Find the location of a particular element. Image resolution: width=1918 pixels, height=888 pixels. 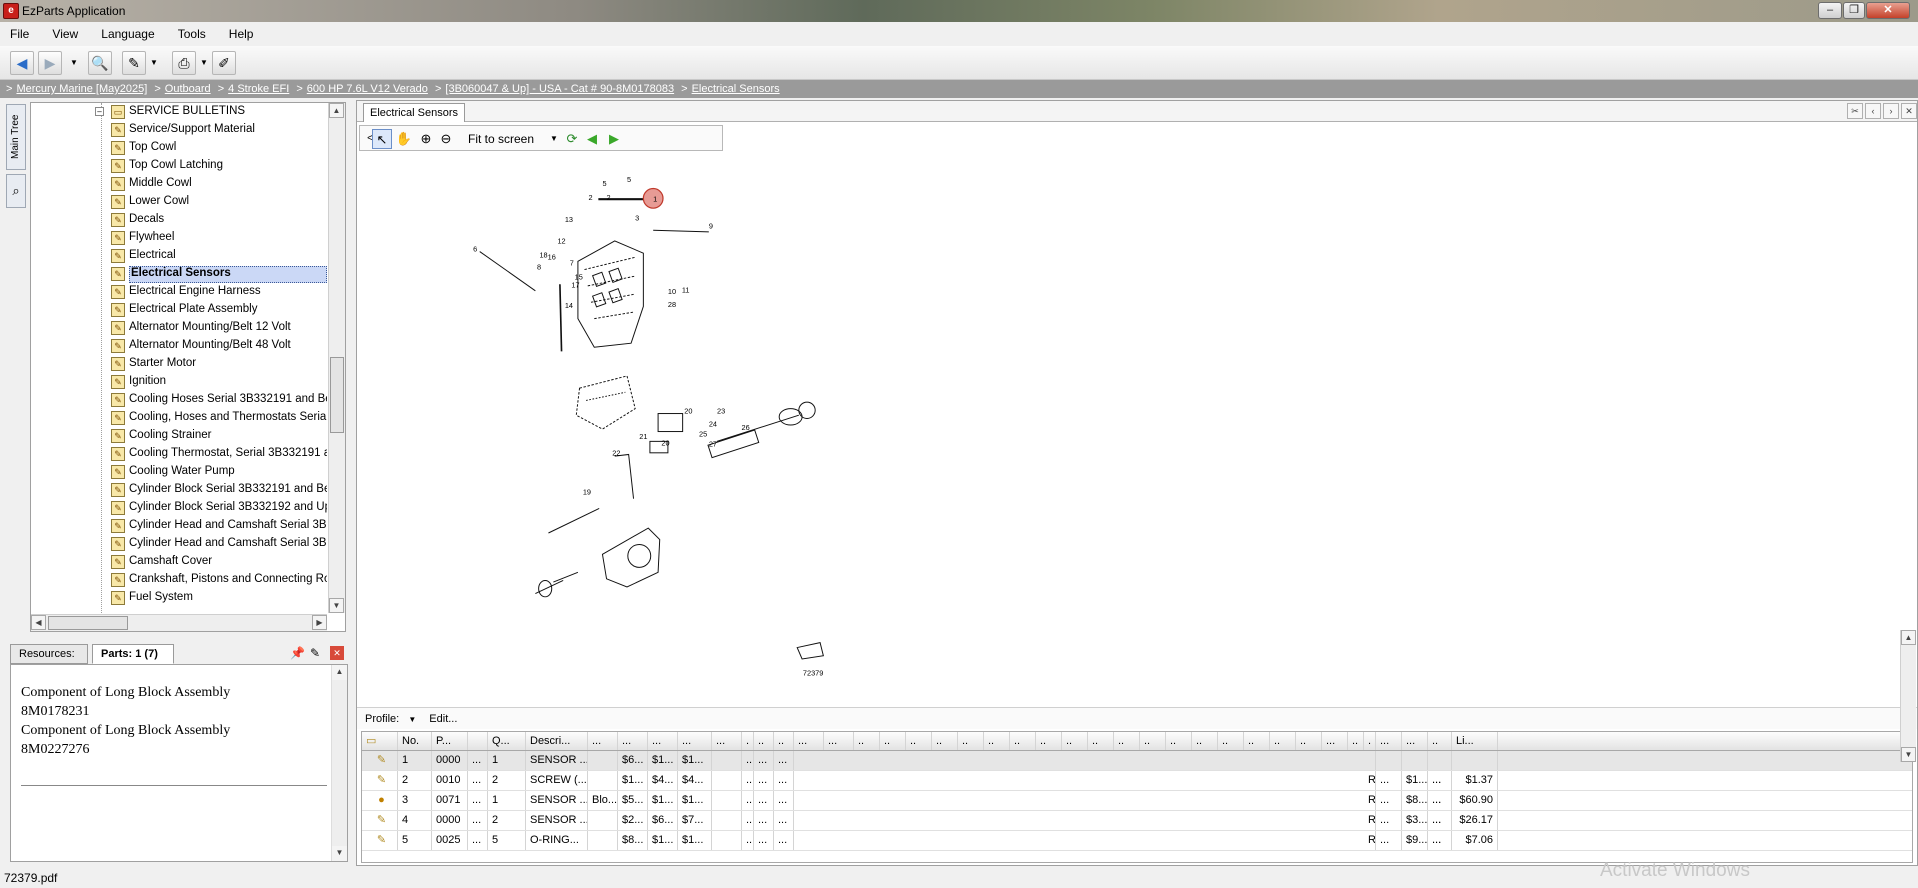

callout-label: 6 is located at coordinates (475, 249).